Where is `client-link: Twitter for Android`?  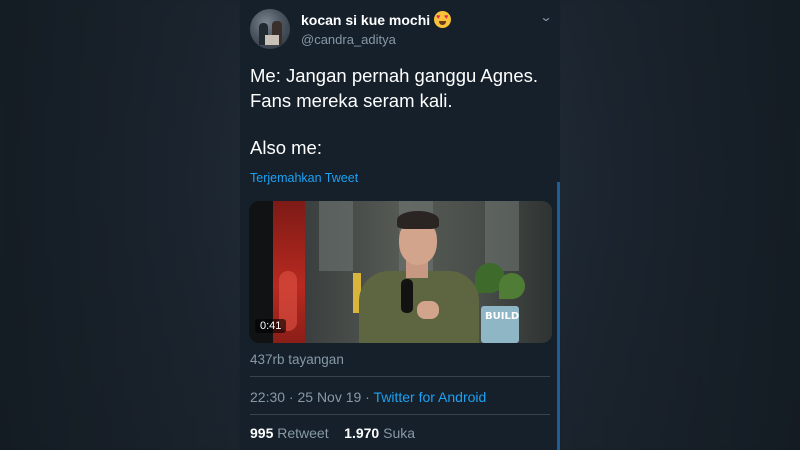 client-link: Twitter for Android is located at coordinates (429, 397).